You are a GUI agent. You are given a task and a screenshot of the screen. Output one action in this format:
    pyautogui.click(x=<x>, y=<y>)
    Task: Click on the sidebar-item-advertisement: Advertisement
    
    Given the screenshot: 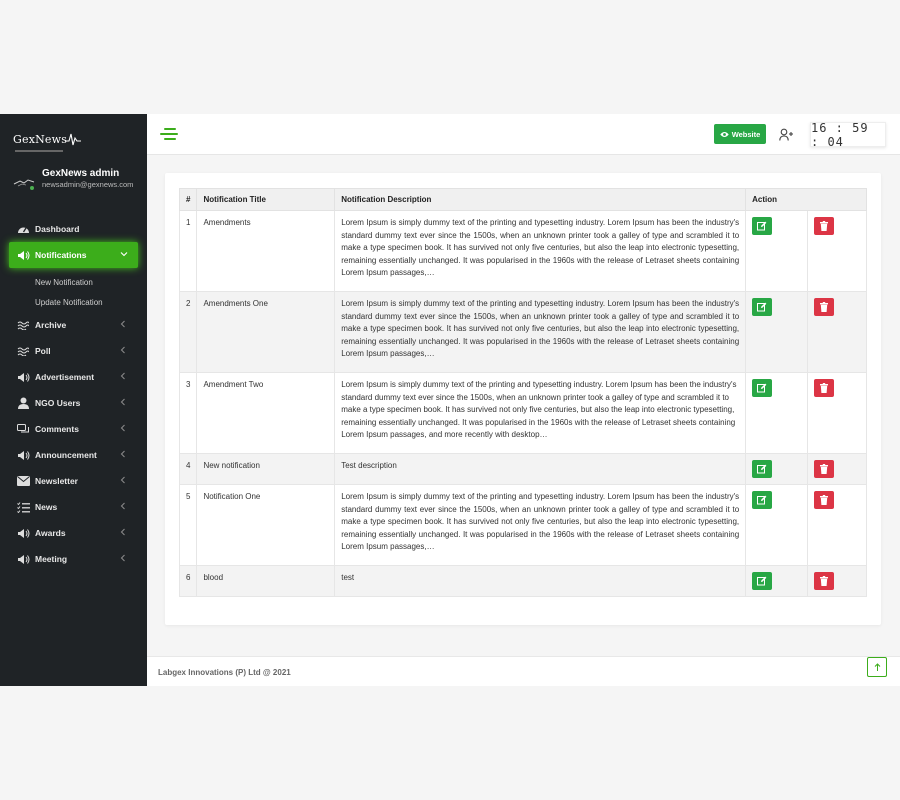 What is the action you would take?
    pyautogui.click(x=73, y=377)
    